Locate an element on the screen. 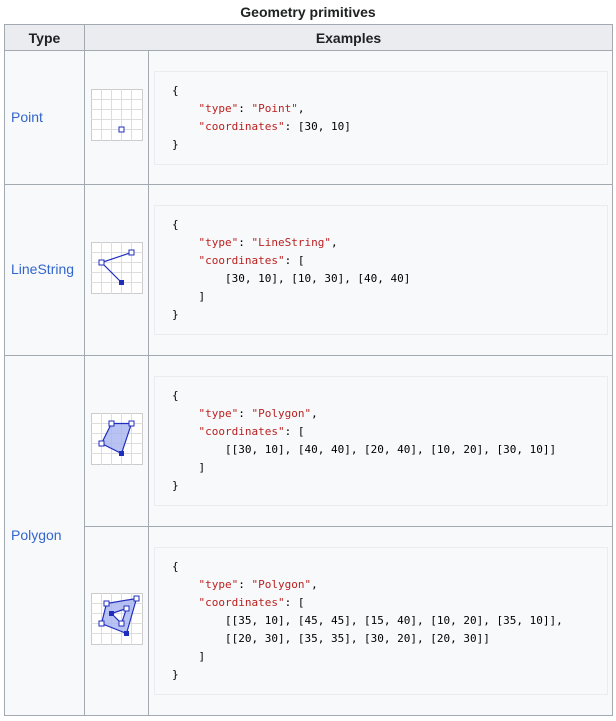  type-cell: LineString is located at coordinates (44, 270).